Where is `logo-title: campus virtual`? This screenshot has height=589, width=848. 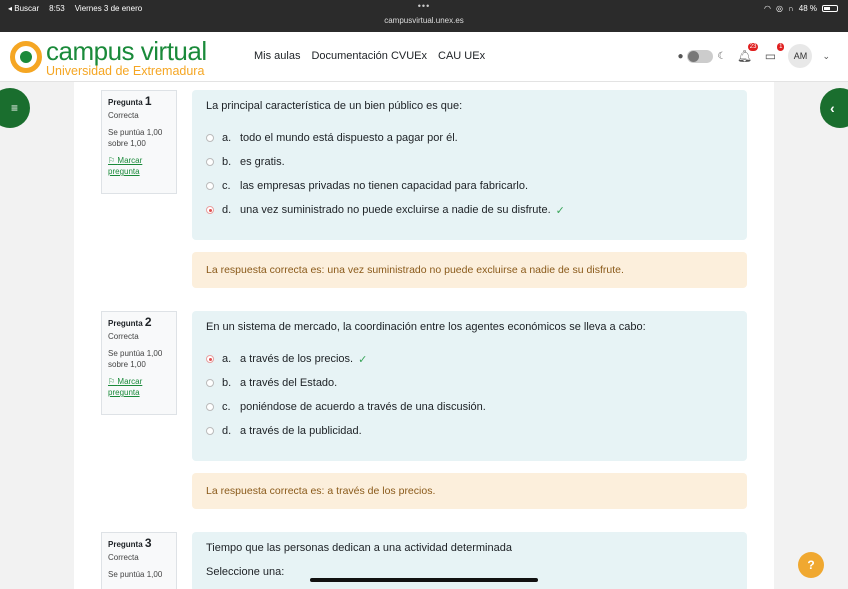
logo-title: campus virtual is located at coordinates (126, 51).